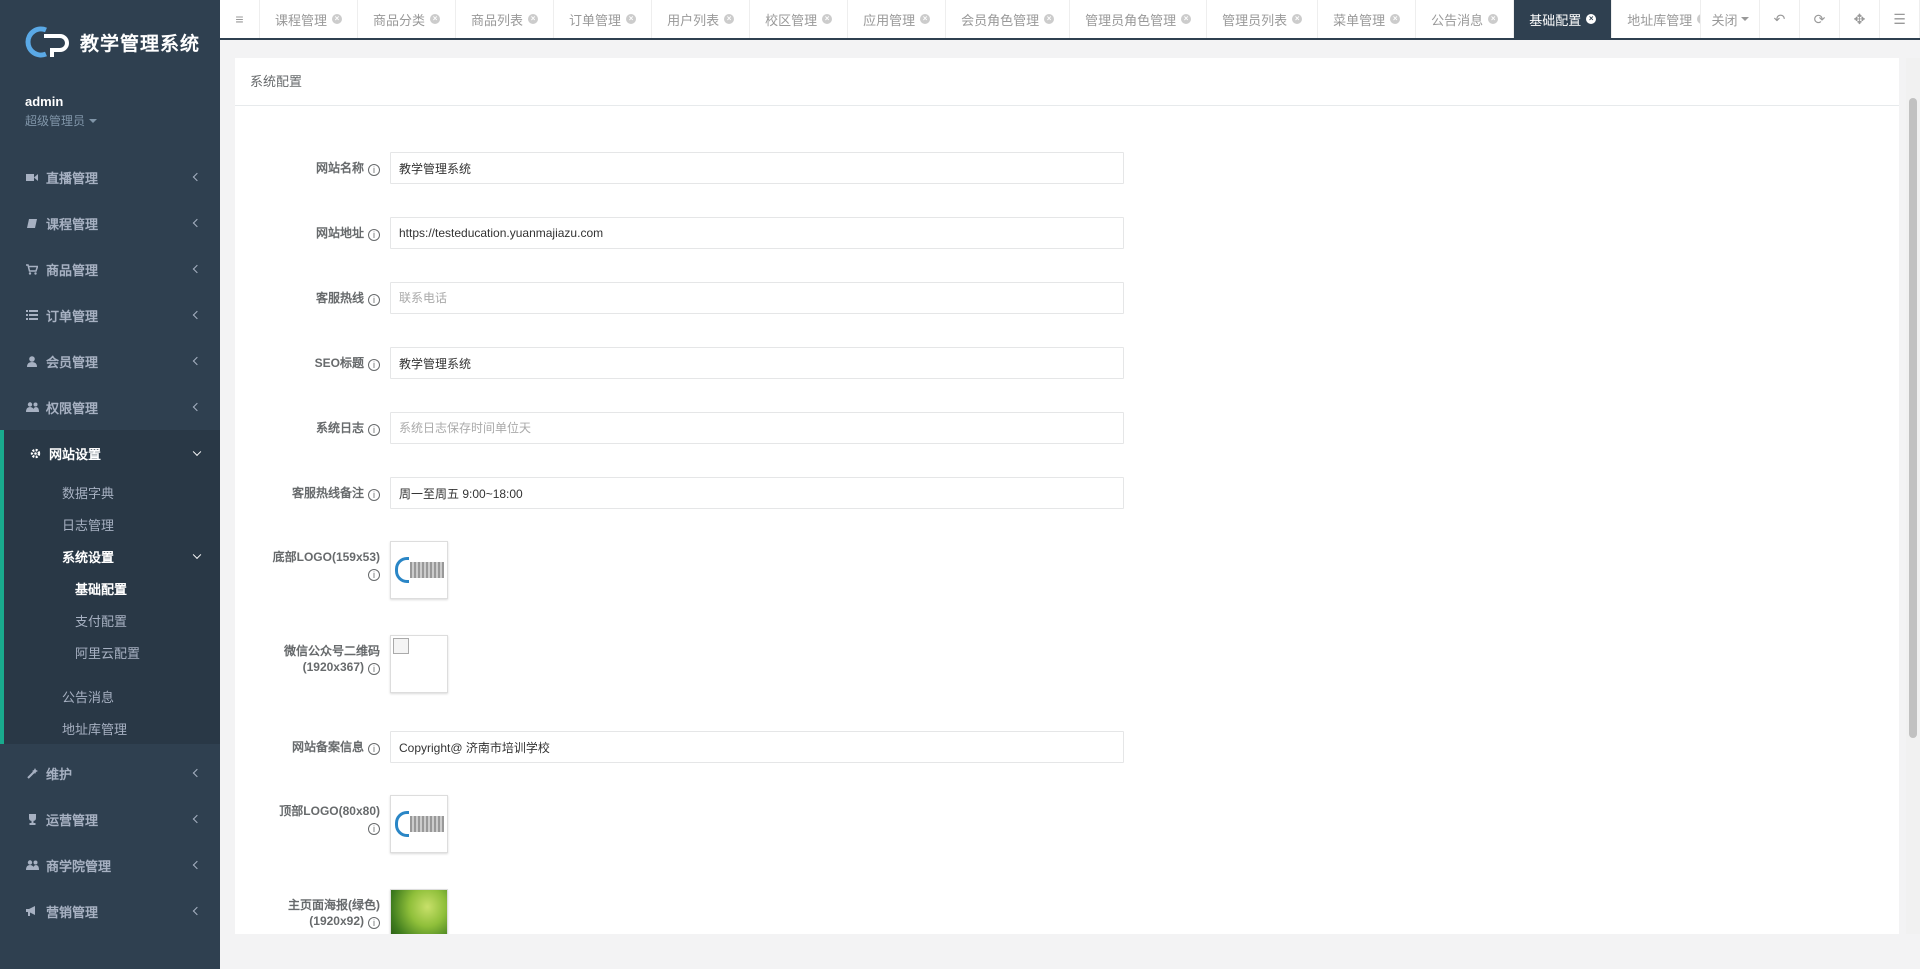  I want to click on sidebar-item-label: 订单管理, so click(72, 316).